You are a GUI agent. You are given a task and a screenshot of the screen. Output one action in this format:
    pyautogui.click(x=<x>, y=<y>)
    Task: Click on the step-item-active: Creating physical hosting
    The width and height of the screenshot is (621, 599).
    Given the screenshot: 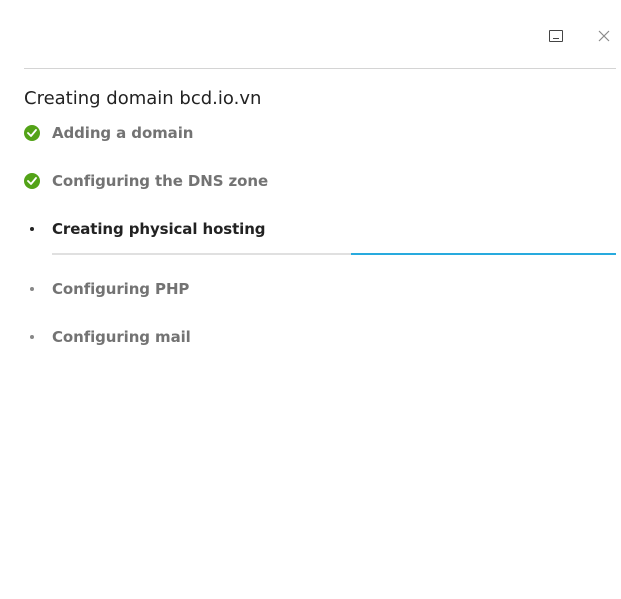 What is the action you would take?
    pyautogui.click(x=320, y=229)
    